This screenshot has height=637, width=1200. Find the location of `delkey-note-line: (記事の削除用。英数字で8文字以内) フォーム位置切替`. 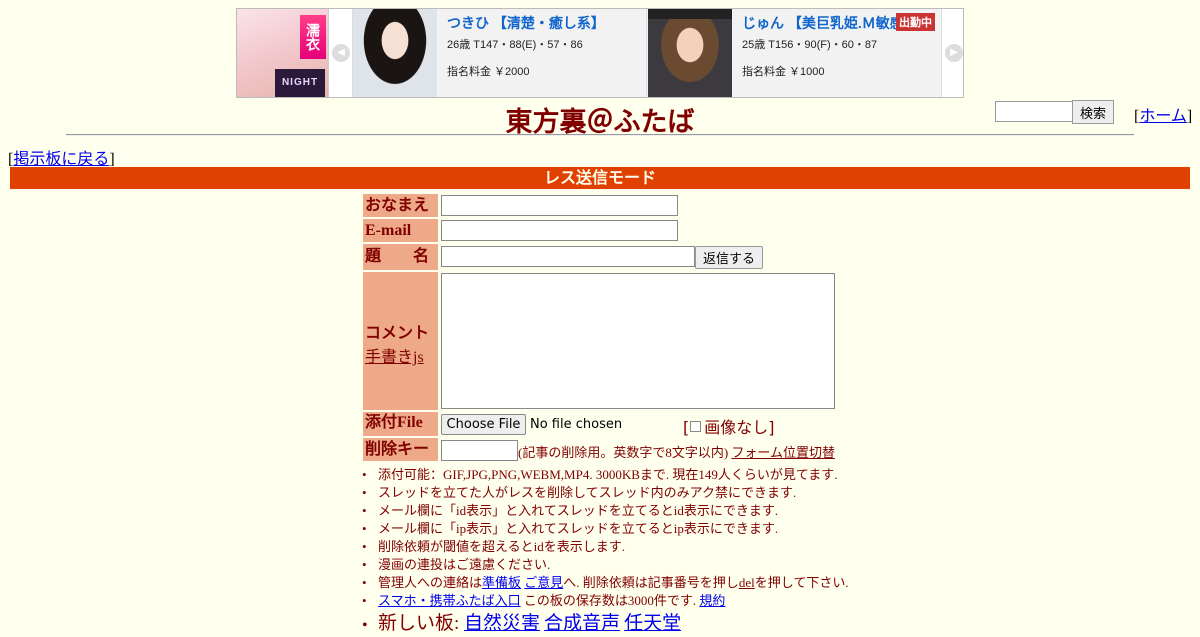

delkey-note-line: (記事の削除用。英数字で8文字以内) フォーム位置切替 is located at coordinates (676, 451).